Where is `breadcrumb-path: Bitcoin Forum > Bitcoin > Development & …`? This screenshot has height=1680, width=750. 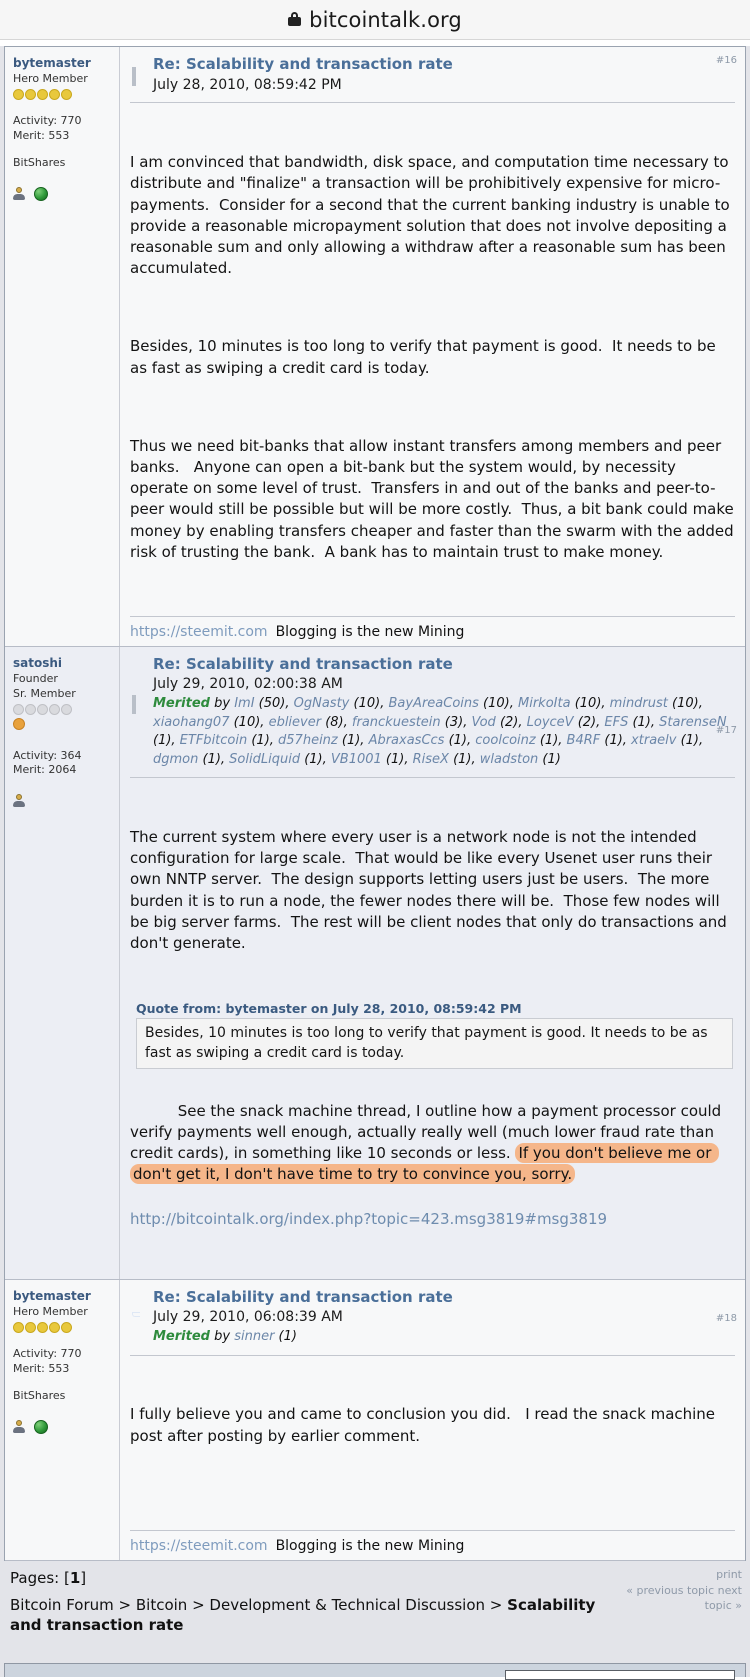 breadcrumb-path: Bitcoin Forum > Bitcoin > Development & … is located at coordinates (258, 1605).